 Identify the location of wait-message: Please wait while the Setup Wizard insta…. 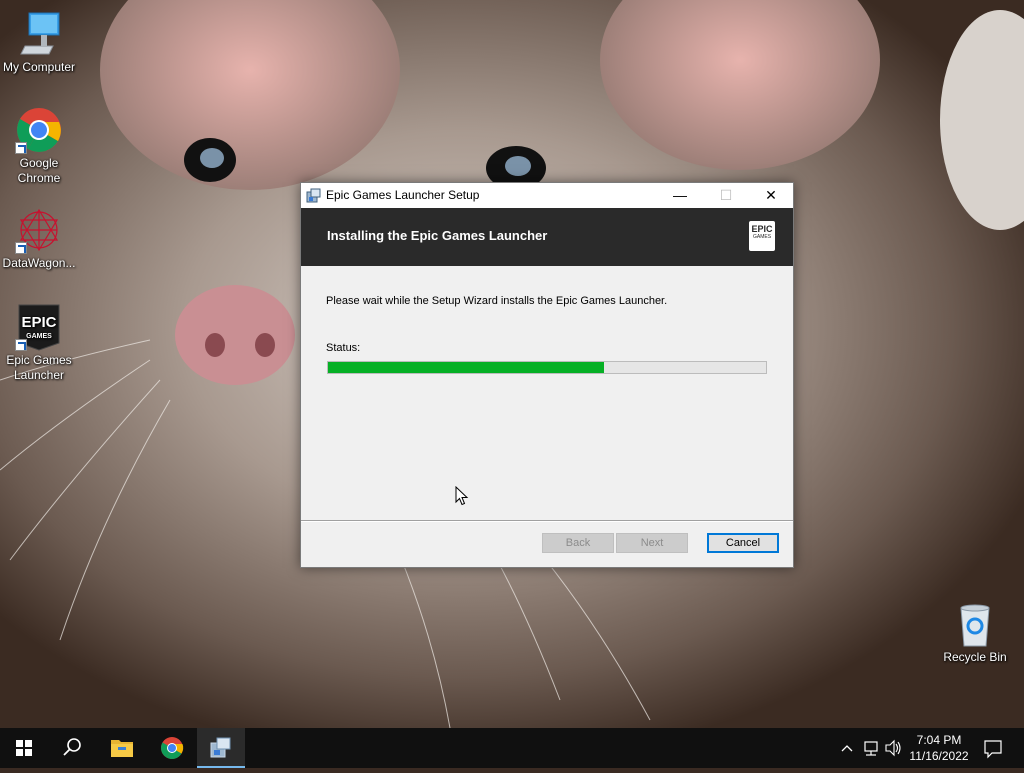
(497, 301).